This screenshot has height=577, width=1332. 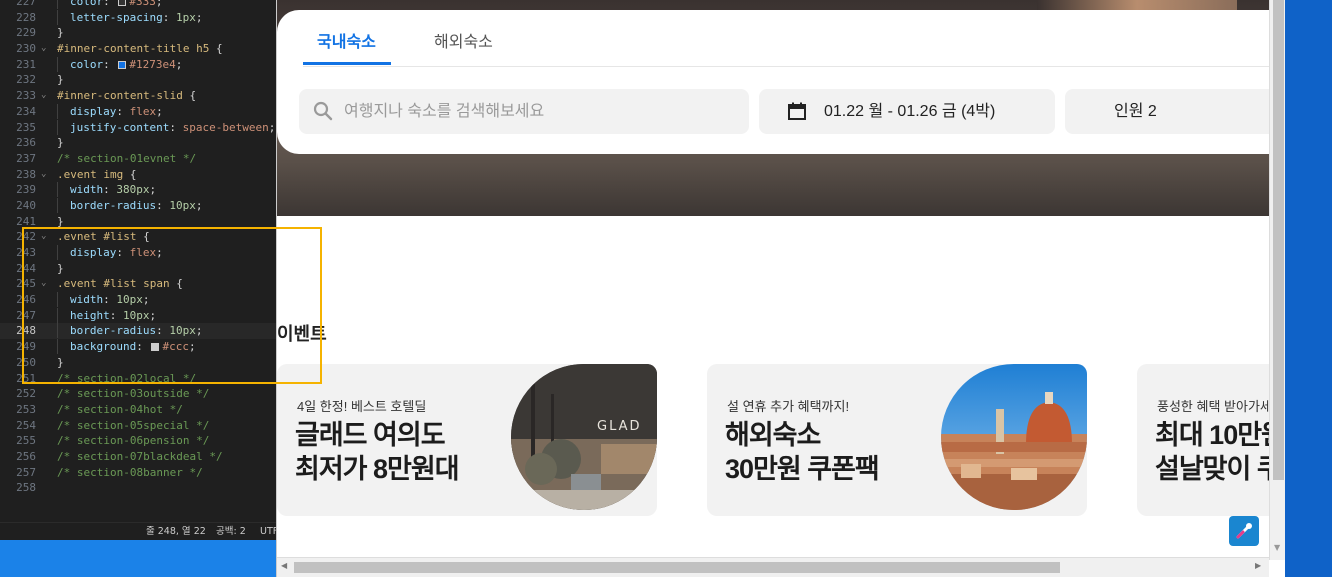 What do you see at coordinates (143, 531) in the screenshot?
I see `editor-statusbar: 줄 248, 열 22 공백: 2 UTF` at bounding box center [143, 531].